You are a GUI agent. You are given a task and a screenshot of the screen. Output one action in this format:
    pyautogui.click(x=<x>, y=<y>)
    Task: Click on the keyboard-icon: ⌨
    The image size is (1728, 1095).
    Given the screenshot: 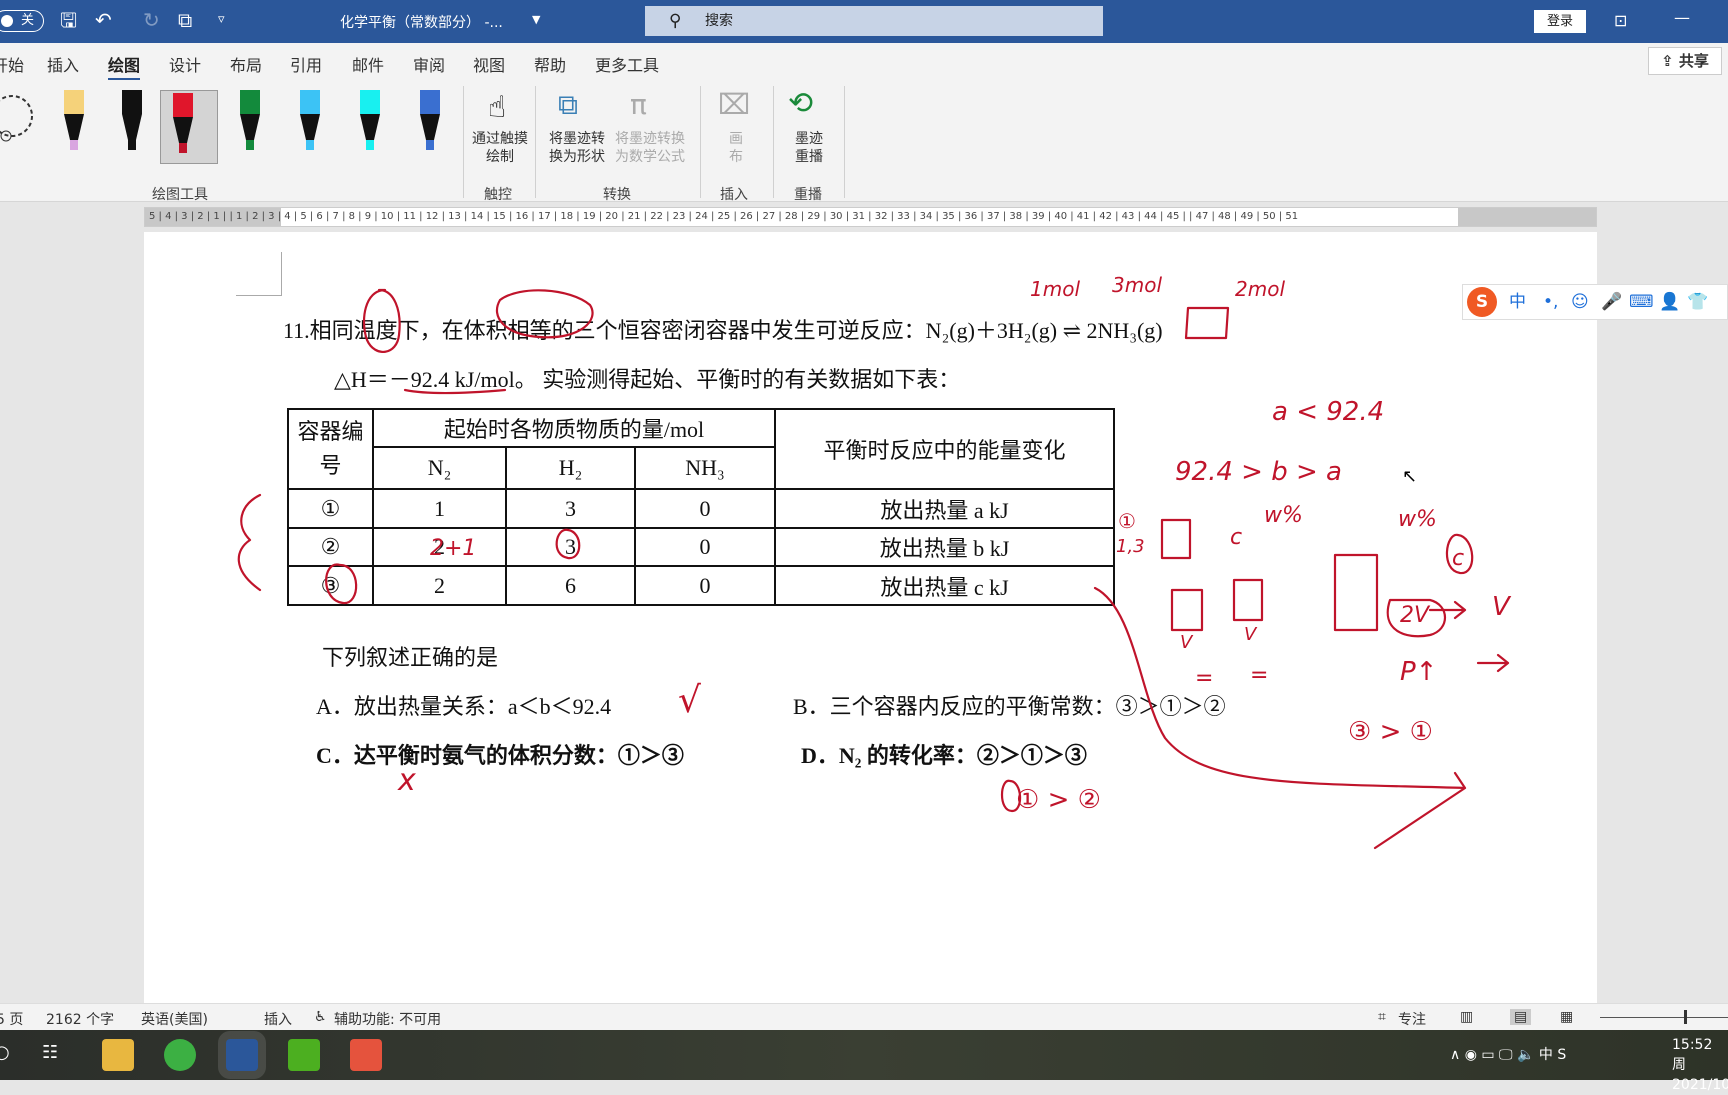 What is the action you would take?
    pyautogui.click(x=1641, y=302)
    